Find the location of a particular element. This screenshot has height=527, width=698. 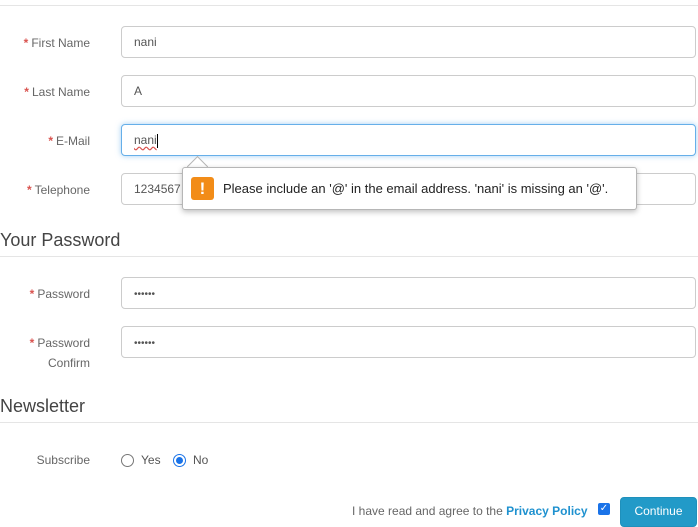

continue-button: Continue is located at coordinates (658, 512).